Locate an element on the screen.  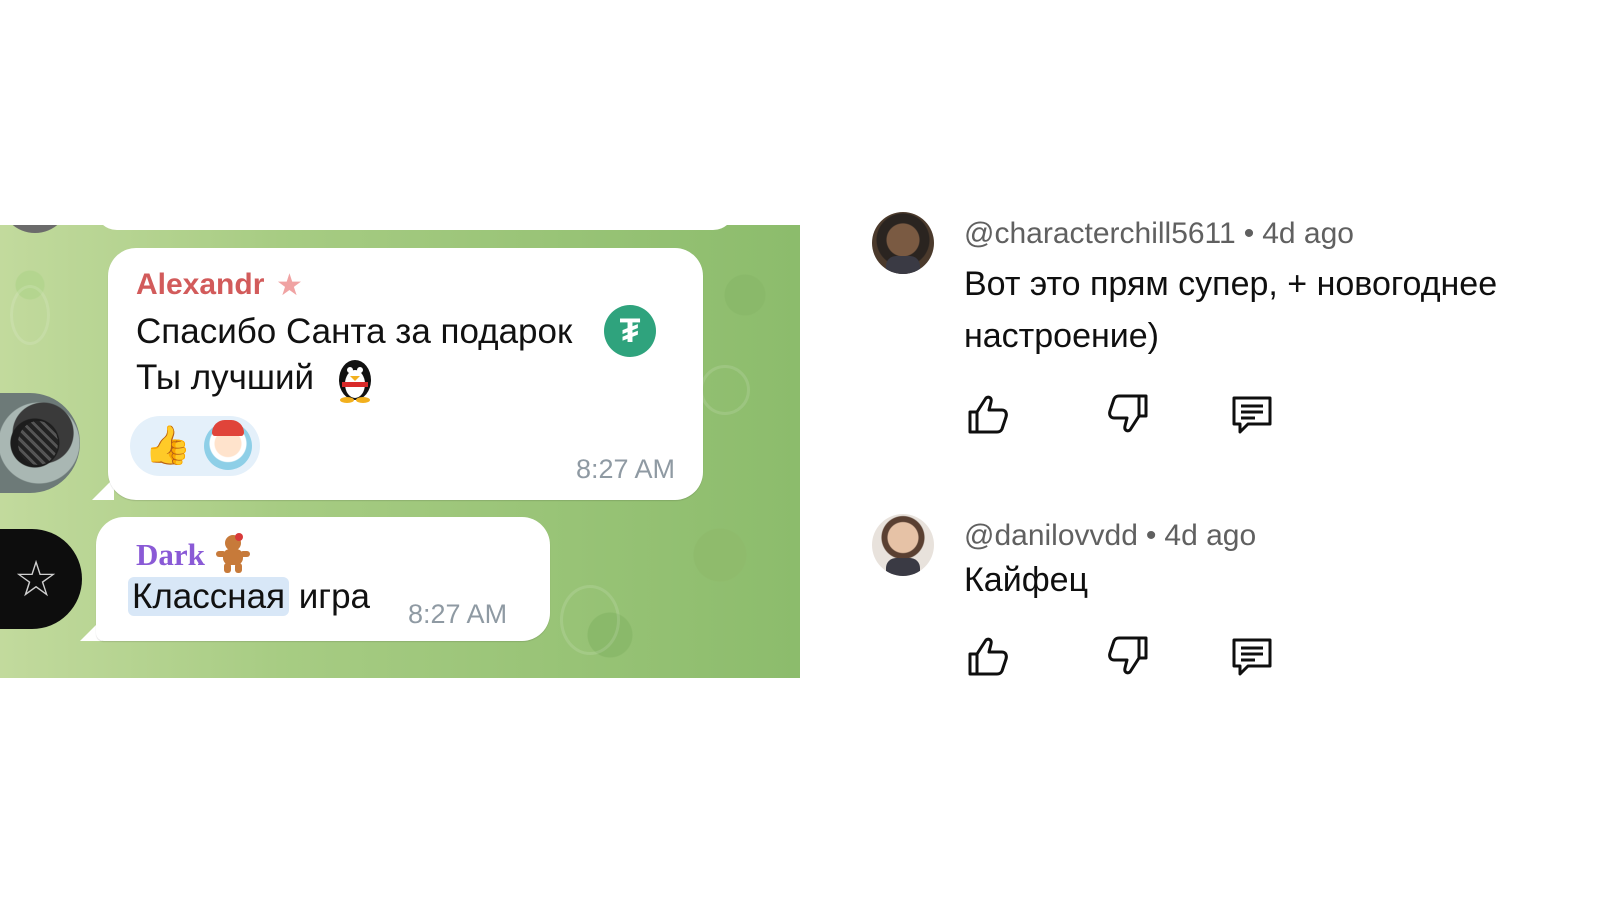
thumbs-up-reaction-icon: 👍 is located at coordinates (167, 446).